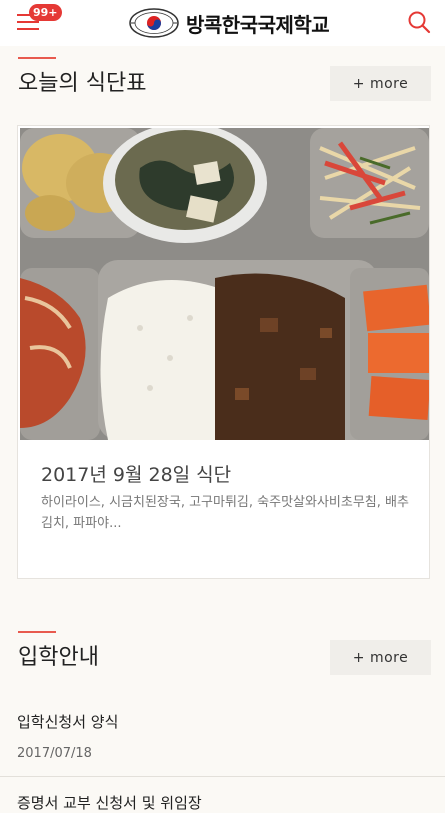  What do you see at coordinates (58, 657) in the screenshot?
I see `admission-section-title: 입학안내` at bounding box center [58, 657].